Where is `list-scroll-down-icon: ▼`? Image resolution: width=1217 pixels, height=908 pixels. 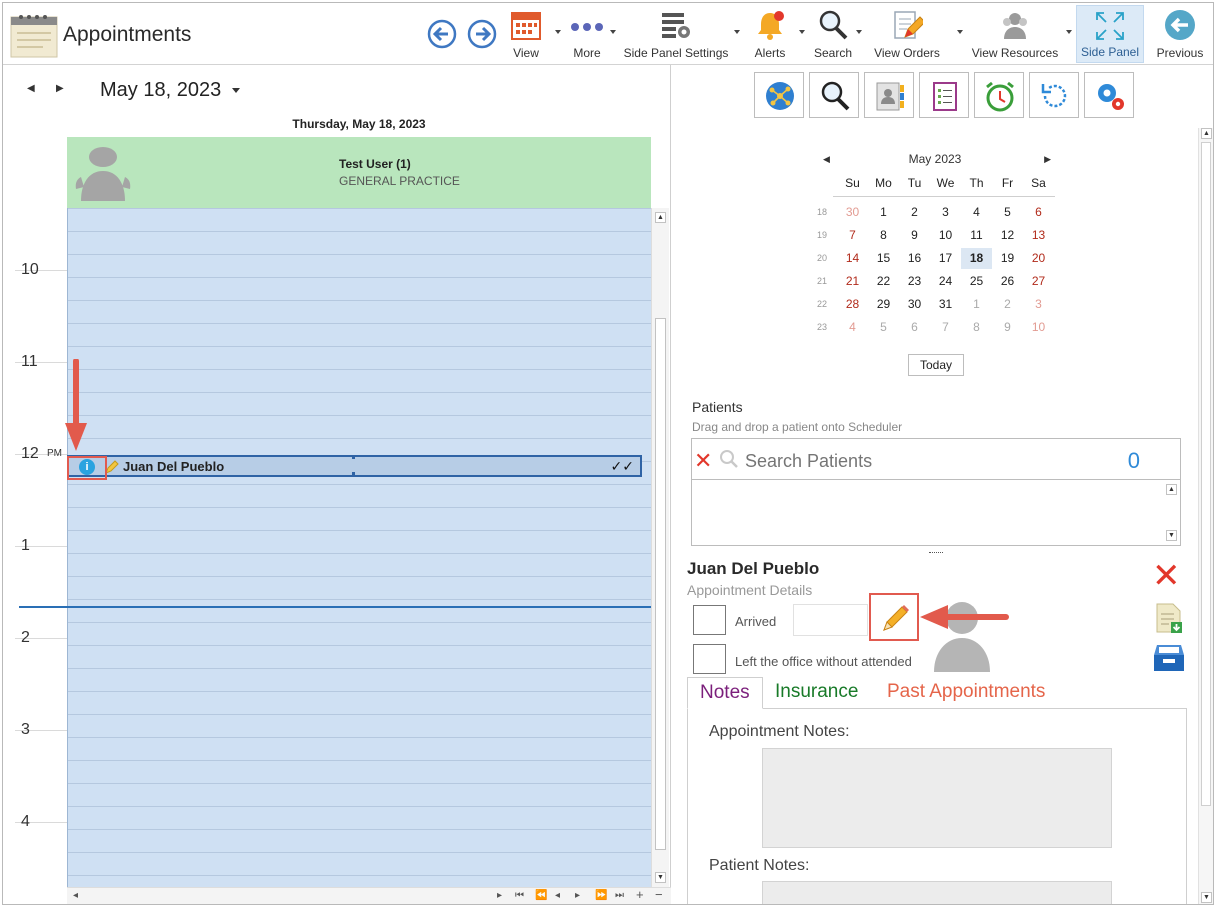
list-scroll-down-icon: ▼ is located at coordinates (1171, 535).